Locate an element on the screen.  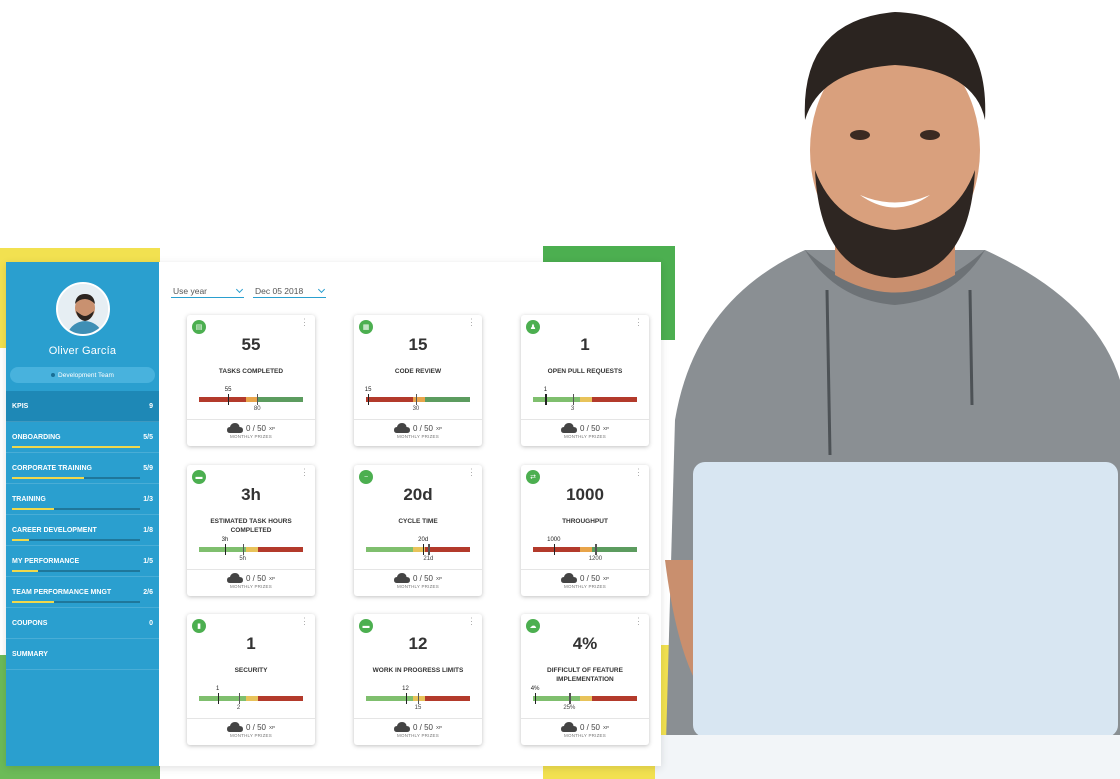
sidebar-item-career-development: CAREER DEVELOPMENT 1/8 is located at coordinates (82, 530).